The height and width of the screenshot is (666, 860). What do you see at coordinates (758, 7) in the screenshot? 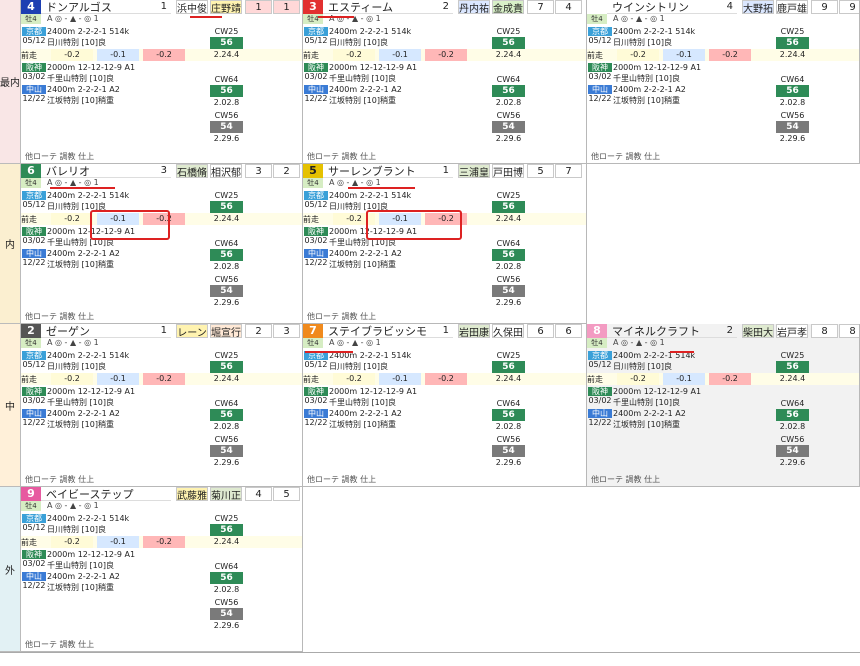
I see `jockey-cell: 大野拓` at bounding box center [758, 7].